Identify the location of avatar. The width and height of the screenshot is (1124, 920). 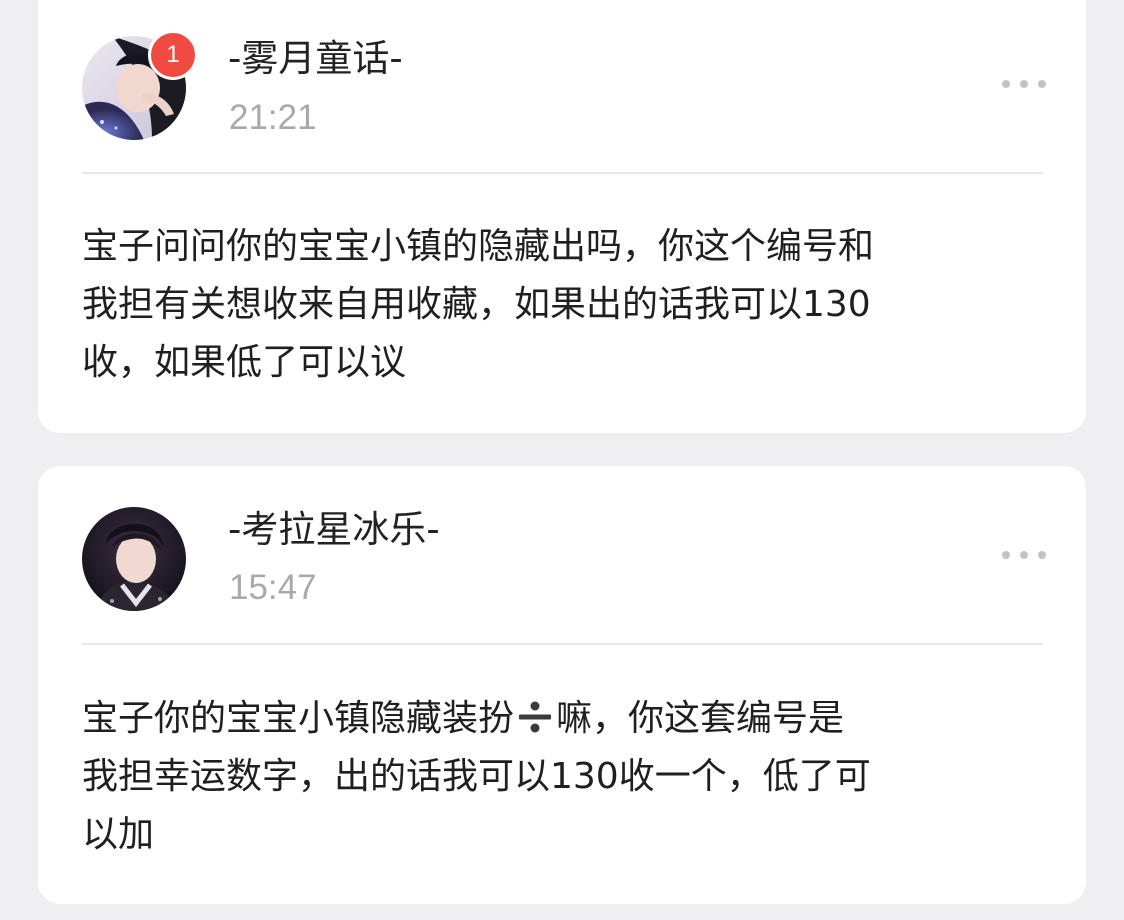
(134, 559).